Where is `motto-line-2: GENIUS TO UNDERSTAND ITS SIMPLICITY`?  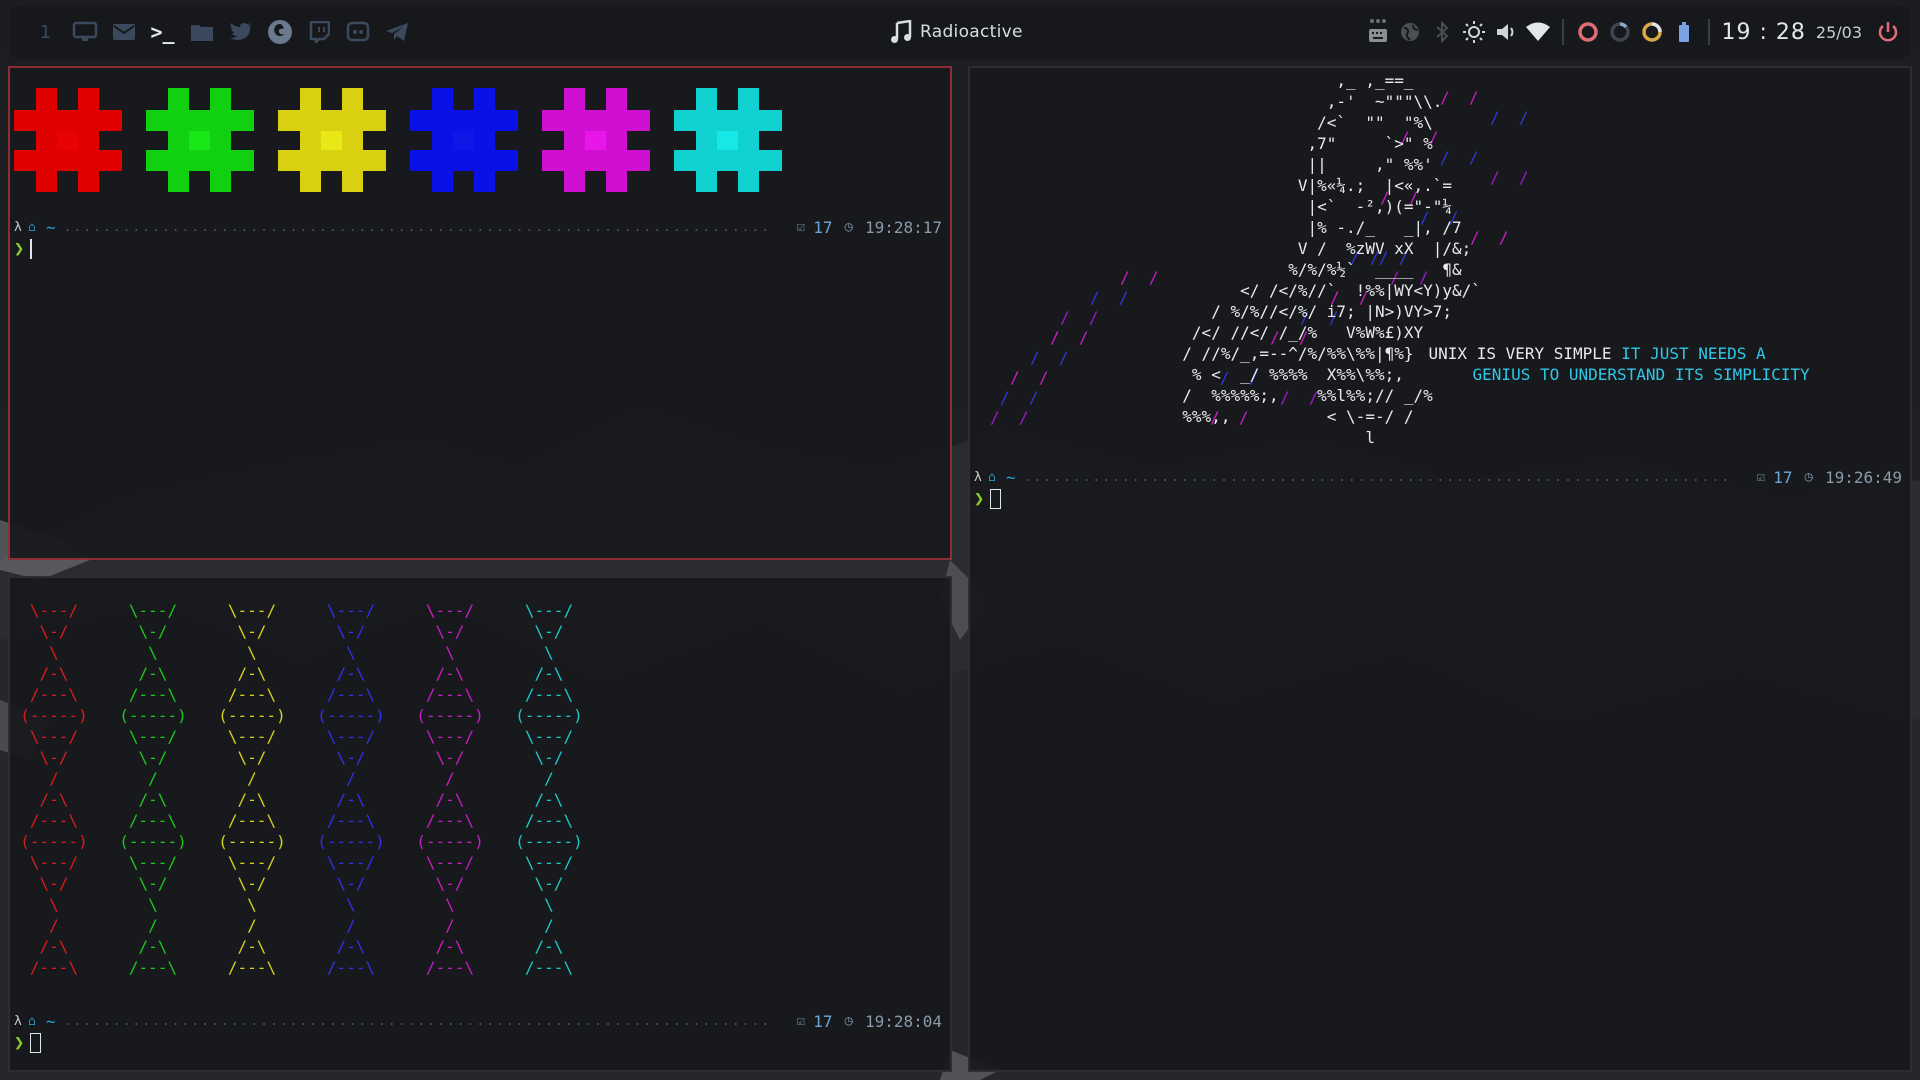
motto-line-2: GENIUS TO UNDERSTAND ITS SIMPLICITY is located at coordinates (1622, 374).